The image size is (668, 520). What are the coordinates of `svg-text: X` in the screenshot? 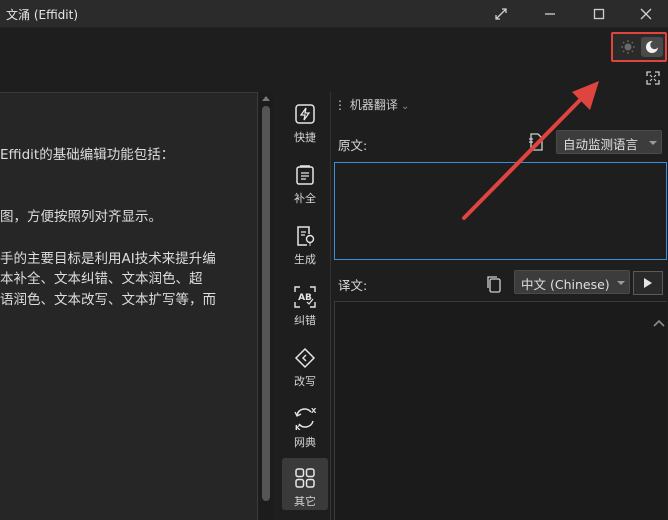 It's located at (314, 411).